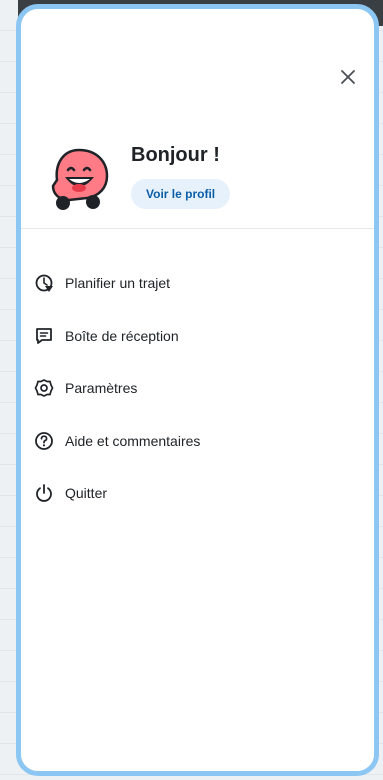  I want to click on menu-item-label: Paramètres, so click(101, 388).